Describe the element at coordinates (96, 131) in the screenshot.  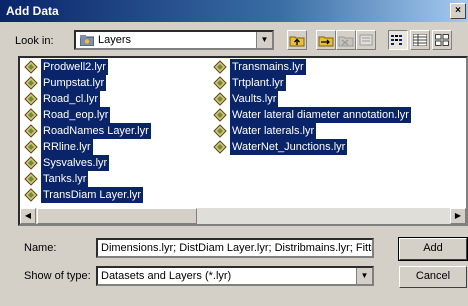
I see `file-name: RoadNames Layer.lyr` at that location.